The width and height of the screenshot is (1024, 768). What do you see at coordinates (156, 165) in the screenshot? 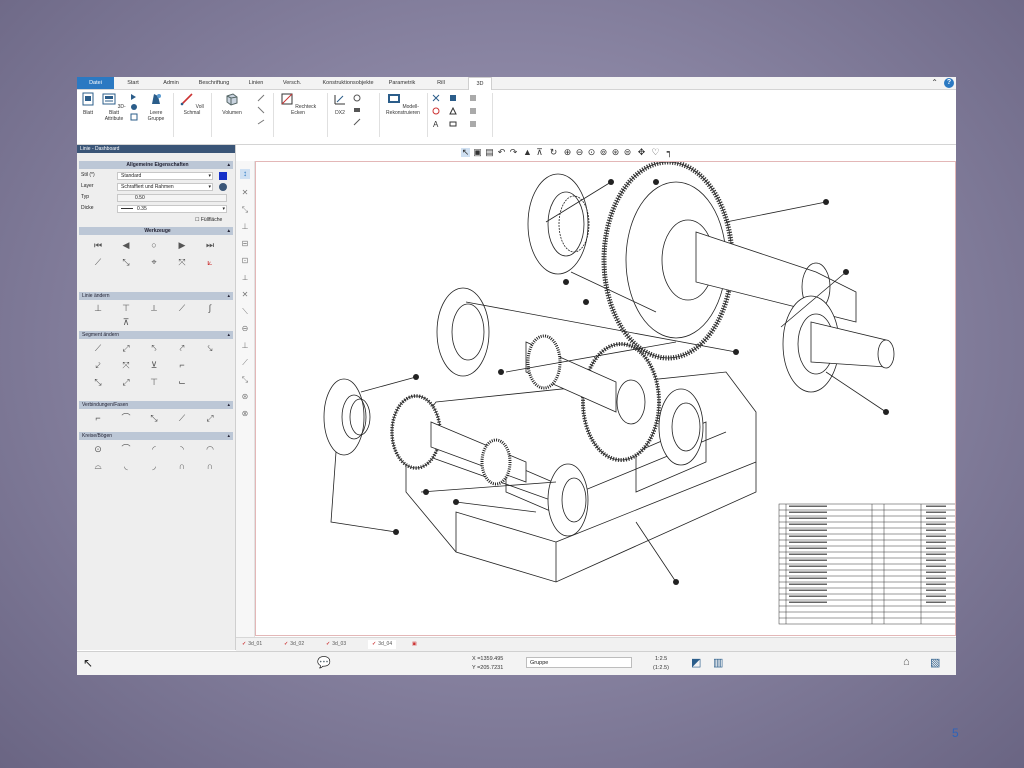
I see `section-general-properties: Allgemeine Eigenschaften ▴` at bounding box center [156, 165].